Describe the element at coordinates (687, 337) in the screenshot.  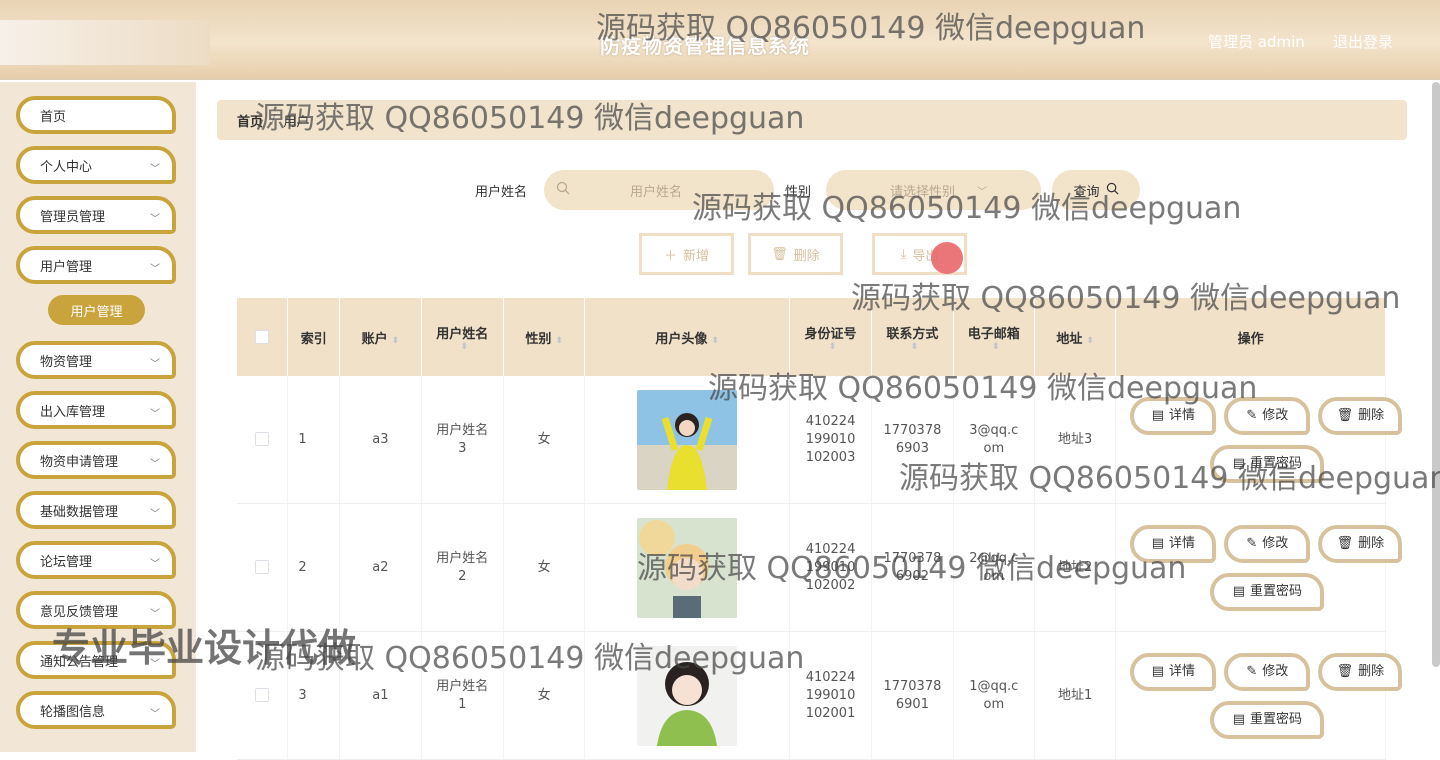
I see `col-avatar: 用户头像 ⬍` at that location.